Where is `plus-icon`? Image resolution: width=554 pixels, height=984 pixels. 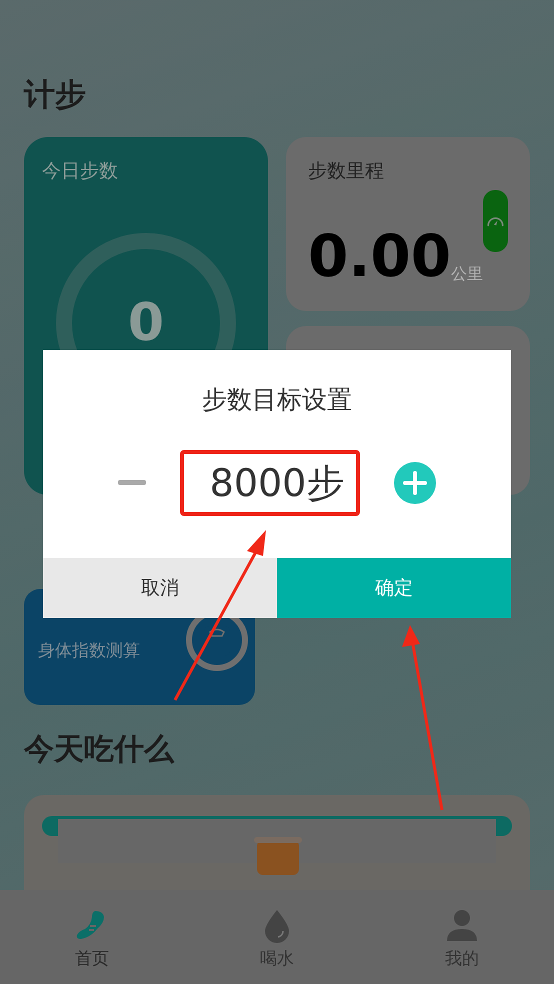
plus-icon is located at coordinates (415, 483).